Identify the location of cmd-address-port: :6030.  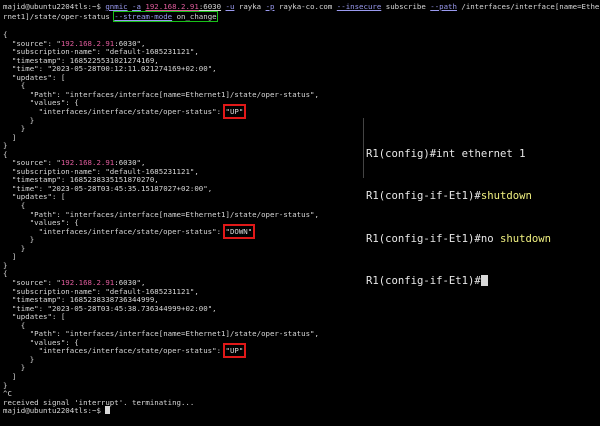
(210, 6).